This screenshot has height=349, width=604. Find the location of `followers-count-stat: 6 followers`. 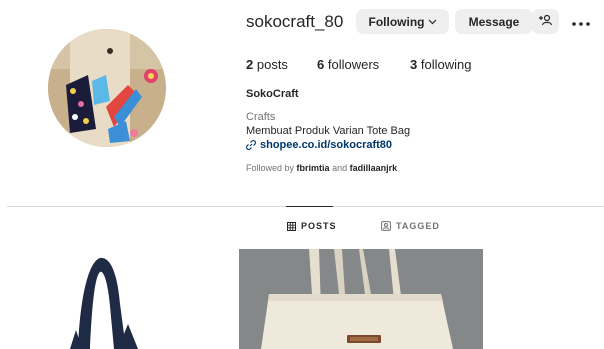

followers-count-stat: 6 followers is located at coordinates (348, 64).